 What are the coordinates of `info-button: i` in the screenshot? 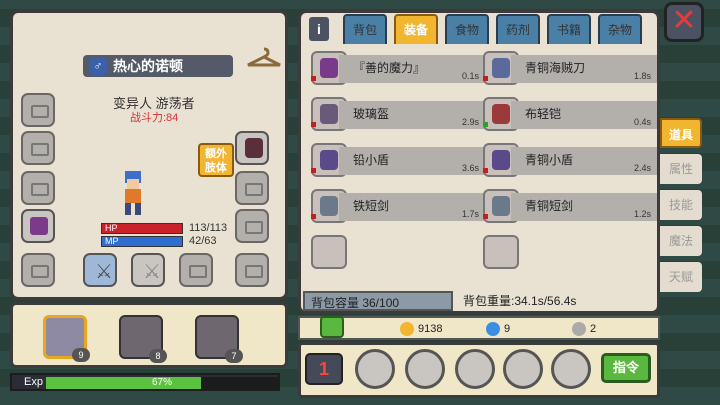 It's located at (319, 29).